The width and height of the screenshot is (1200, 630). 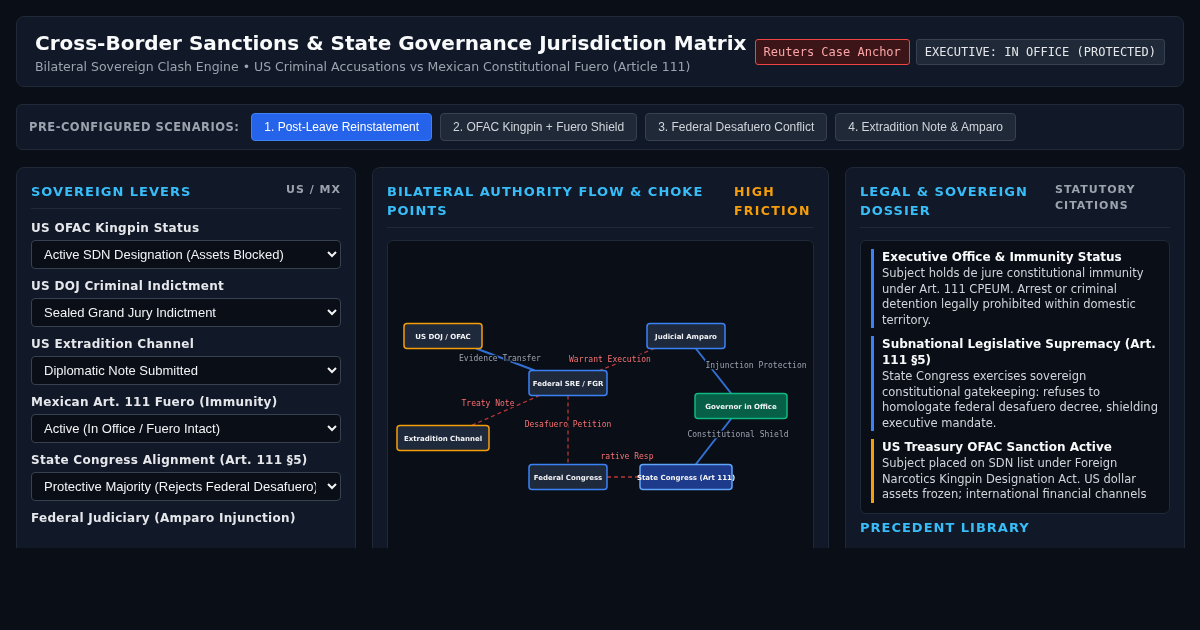 What do you see at coordinates (391, 42) in the screenshot?
I see `page-title: Cross-Border Sanctions & State Governance Jurisdiction Matrix` at bounding box center [391, 42].